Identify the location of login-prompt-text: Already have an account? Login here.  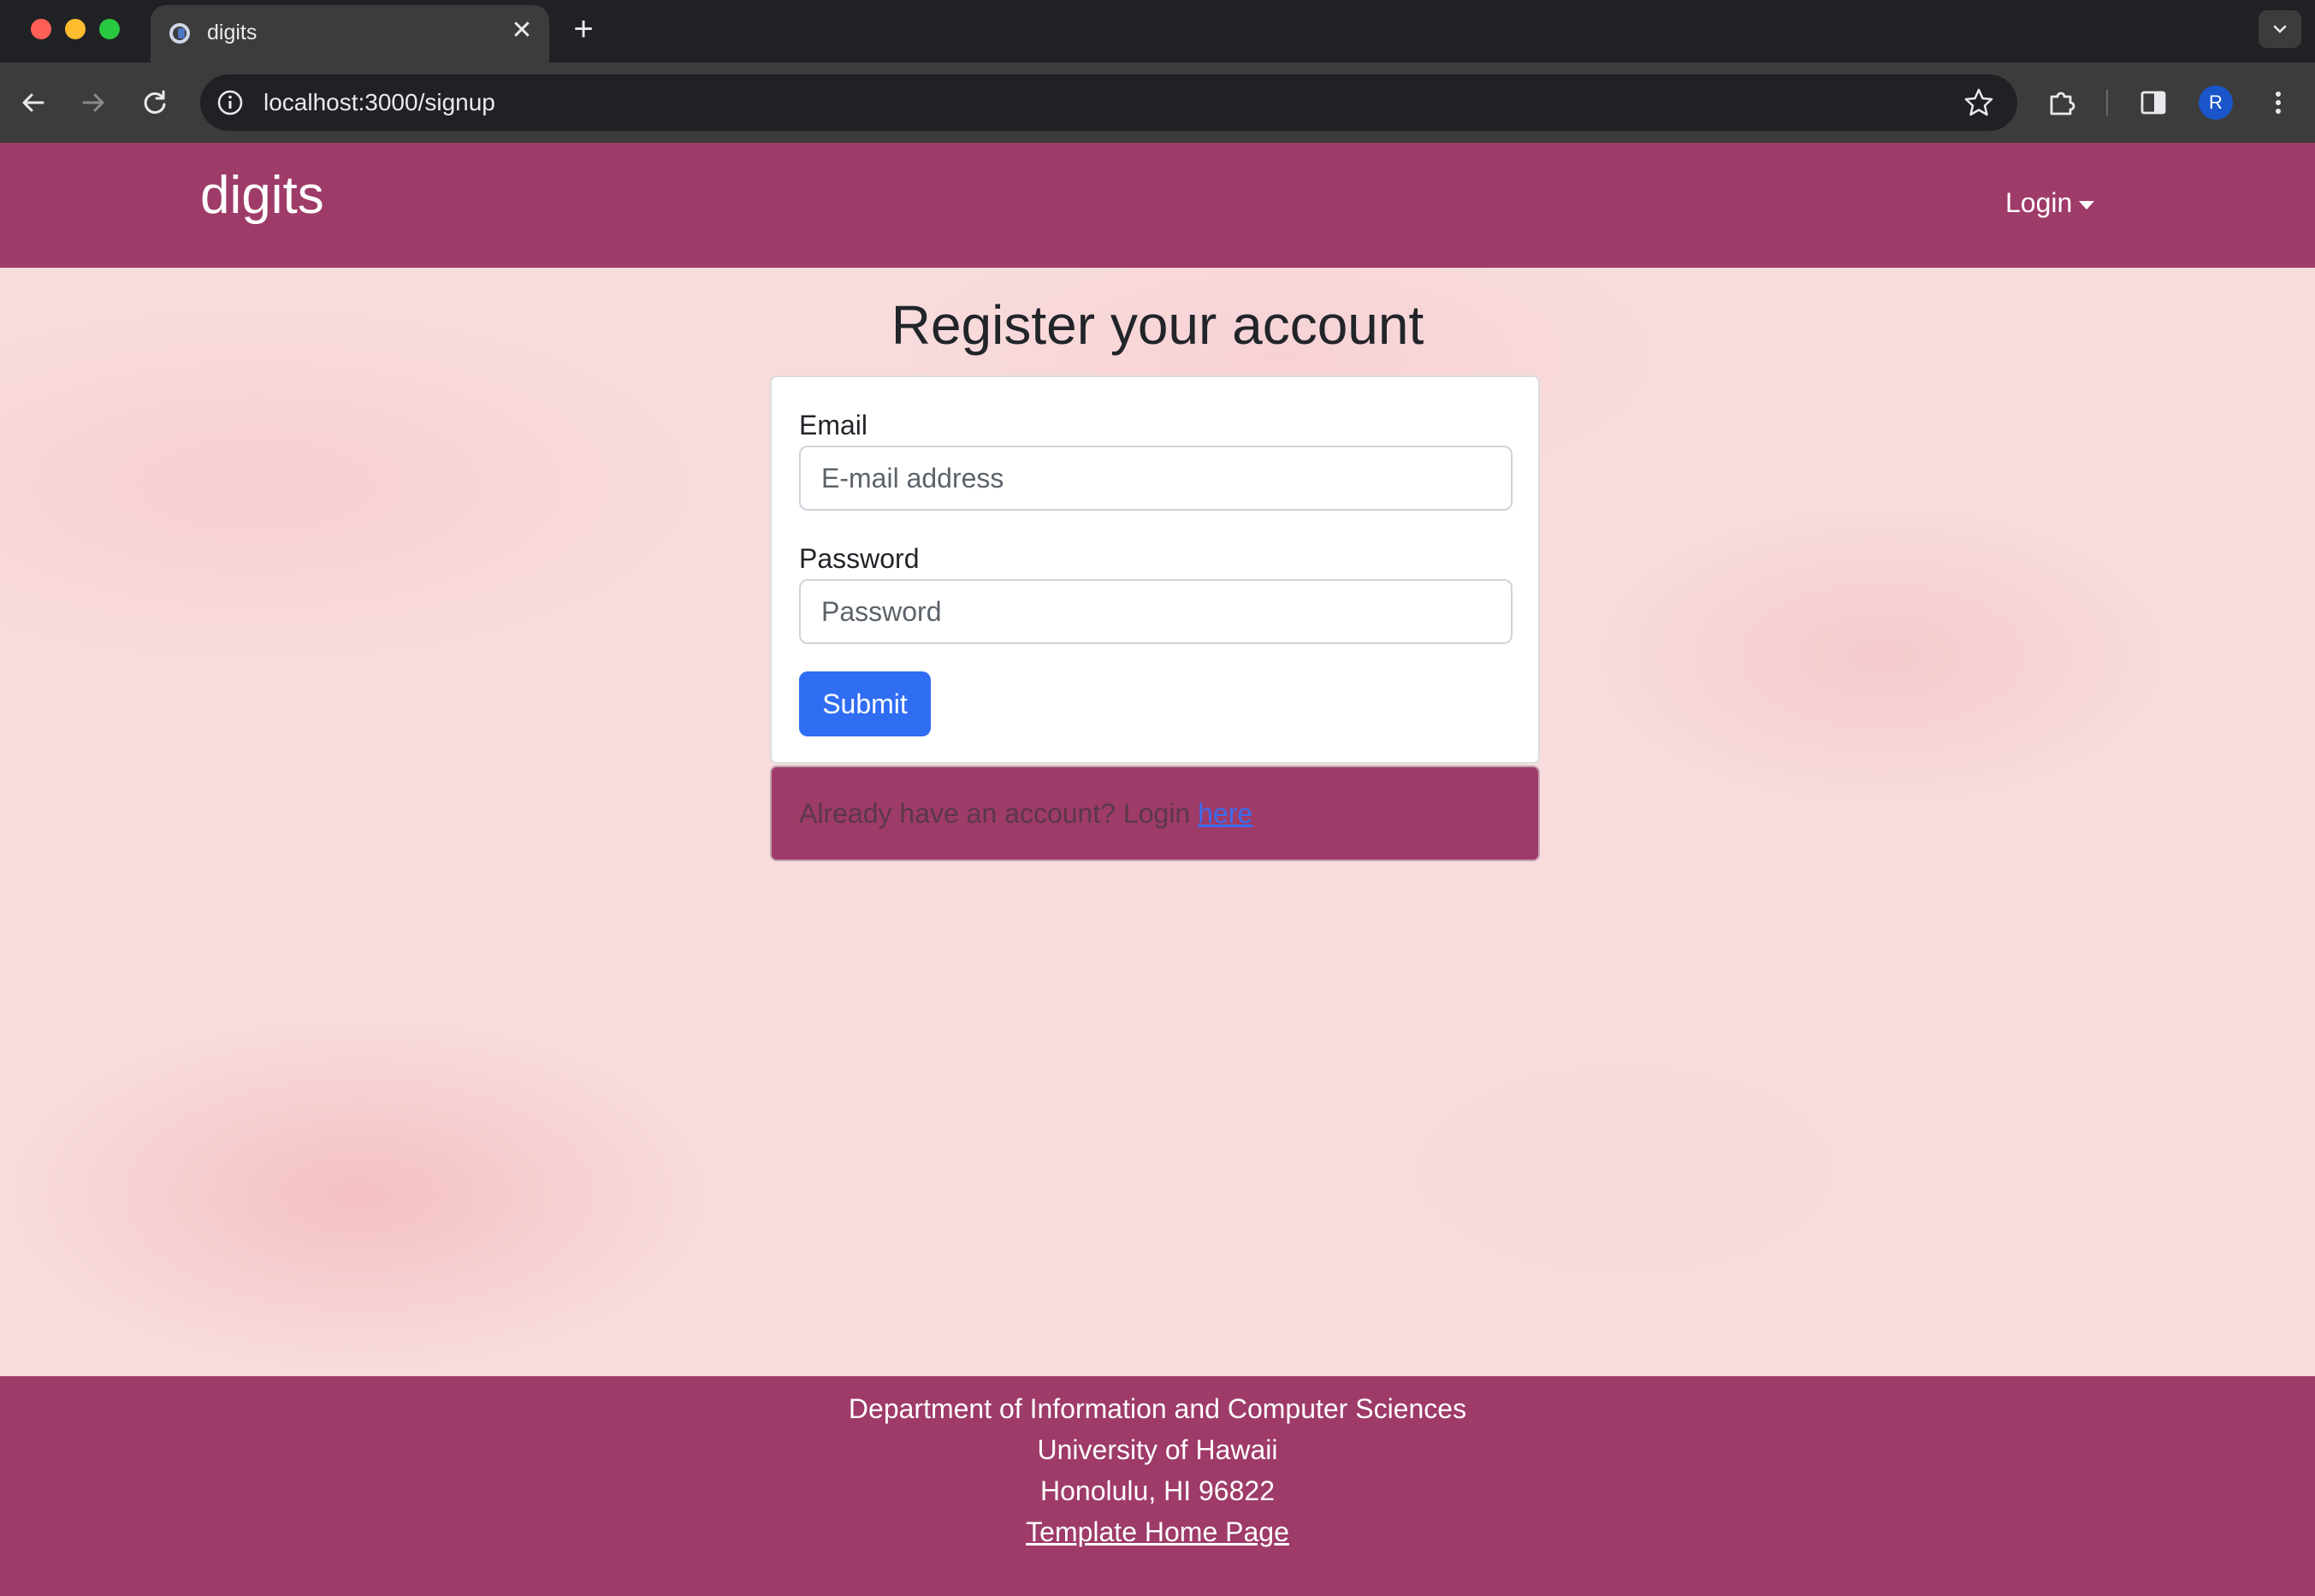
(1025, 814).